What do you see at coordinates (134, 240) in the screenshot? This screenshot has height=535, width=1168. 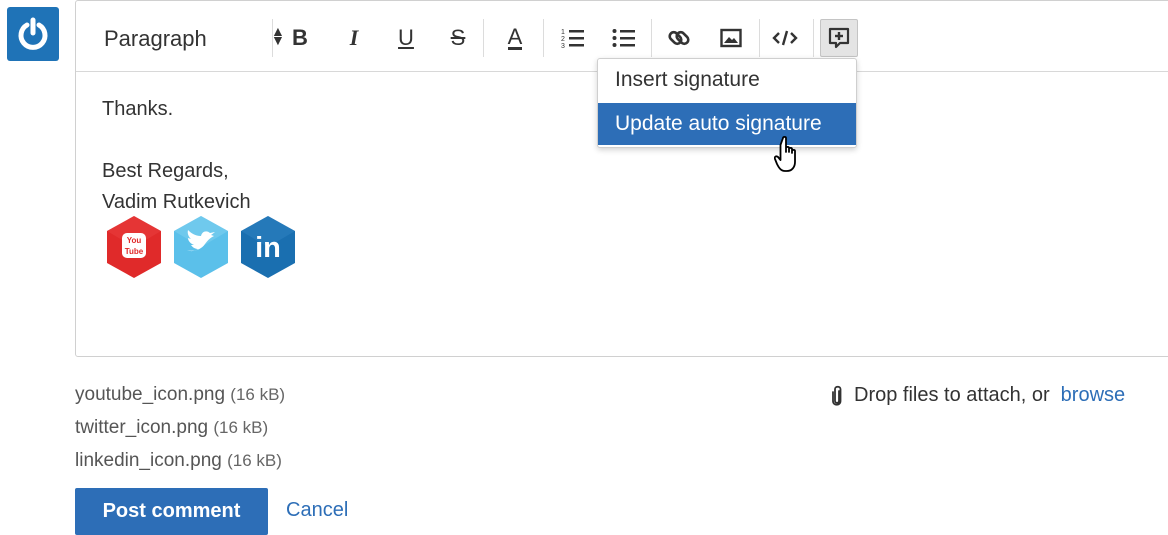 I see `svg-text: You` at bounding box center [134, 240].